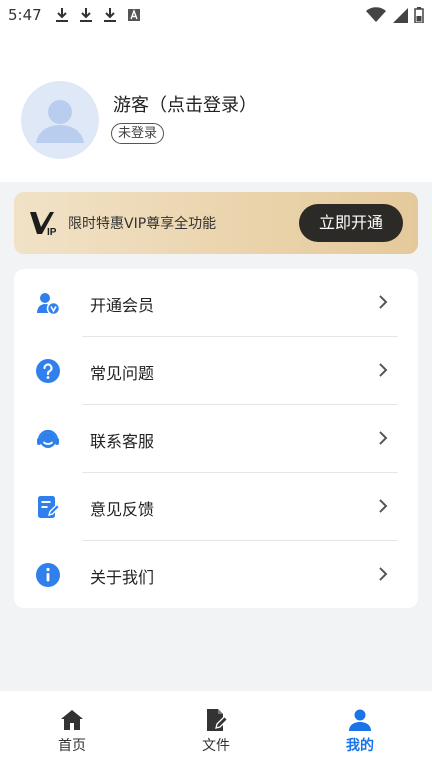 This screenshot has height=768, width=432. What do you see at coordinates (52, 232) in the screenshot?
I see `svg-text: IP` at bounding box center [52, 232].